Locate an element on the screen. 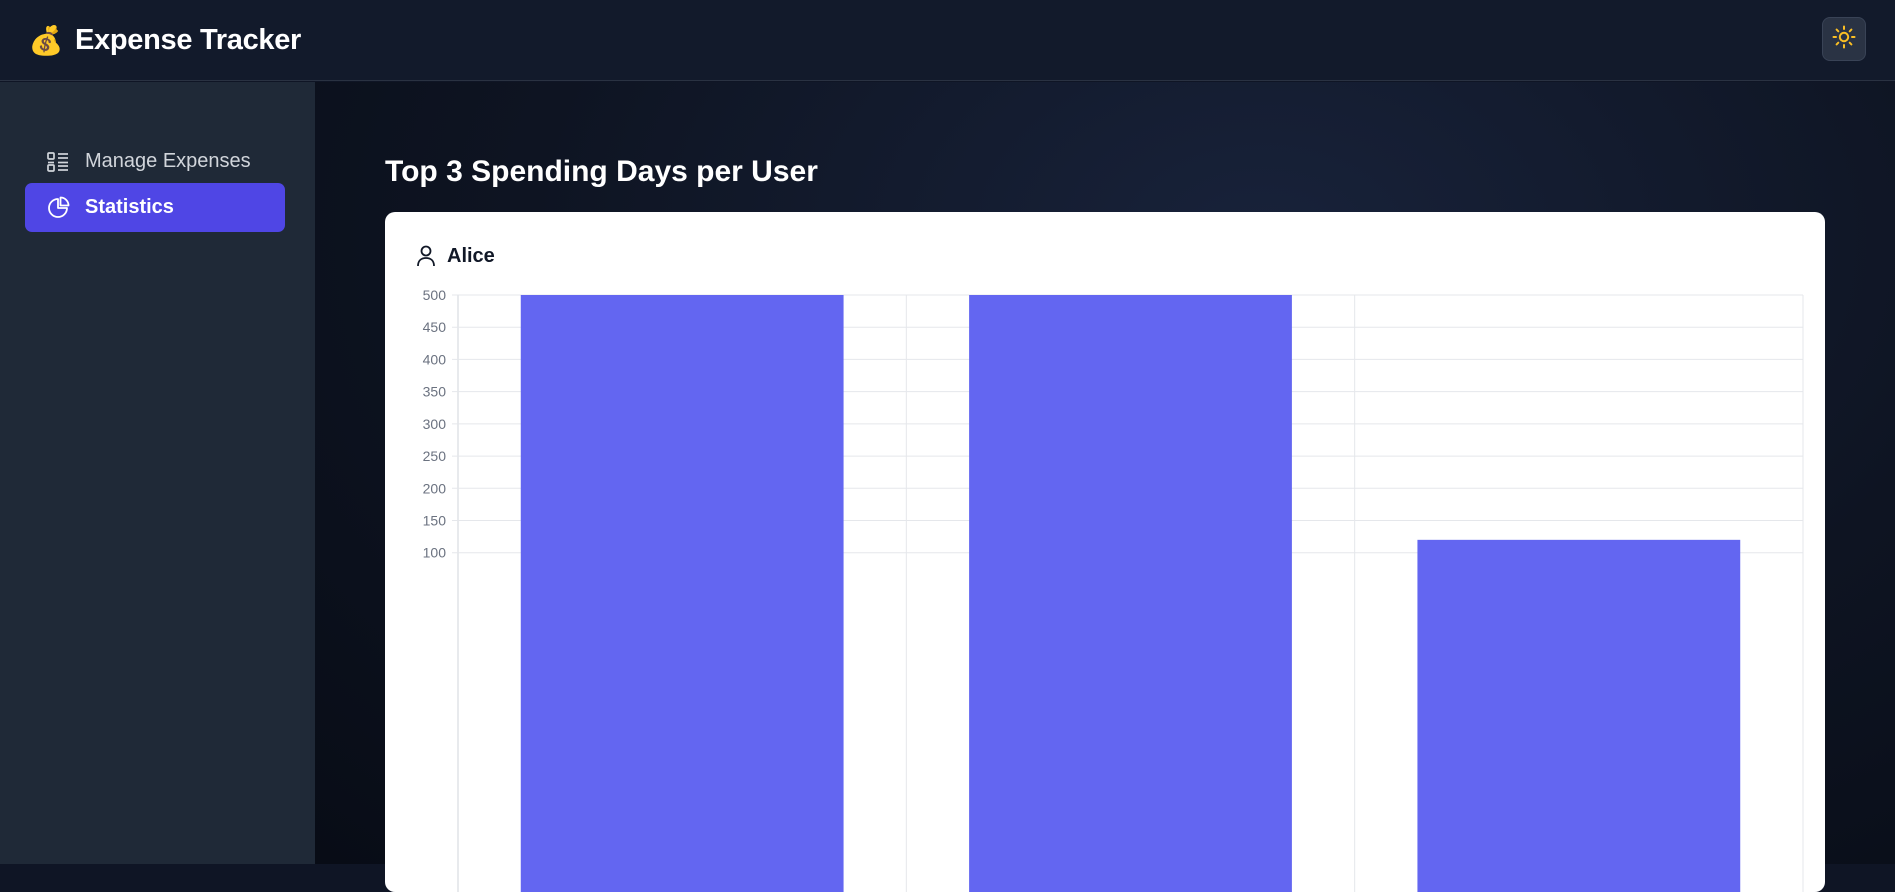 The height and width of the screenshot is (892, 1895). sun-icon is located at coordinates (1844, 39).